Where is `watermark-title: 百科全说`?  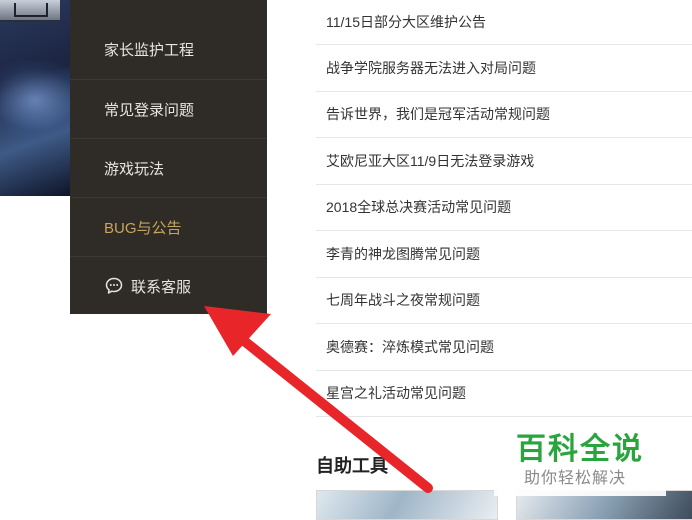
watermark-title: 百科全说 is located at coordinates (580, 449).